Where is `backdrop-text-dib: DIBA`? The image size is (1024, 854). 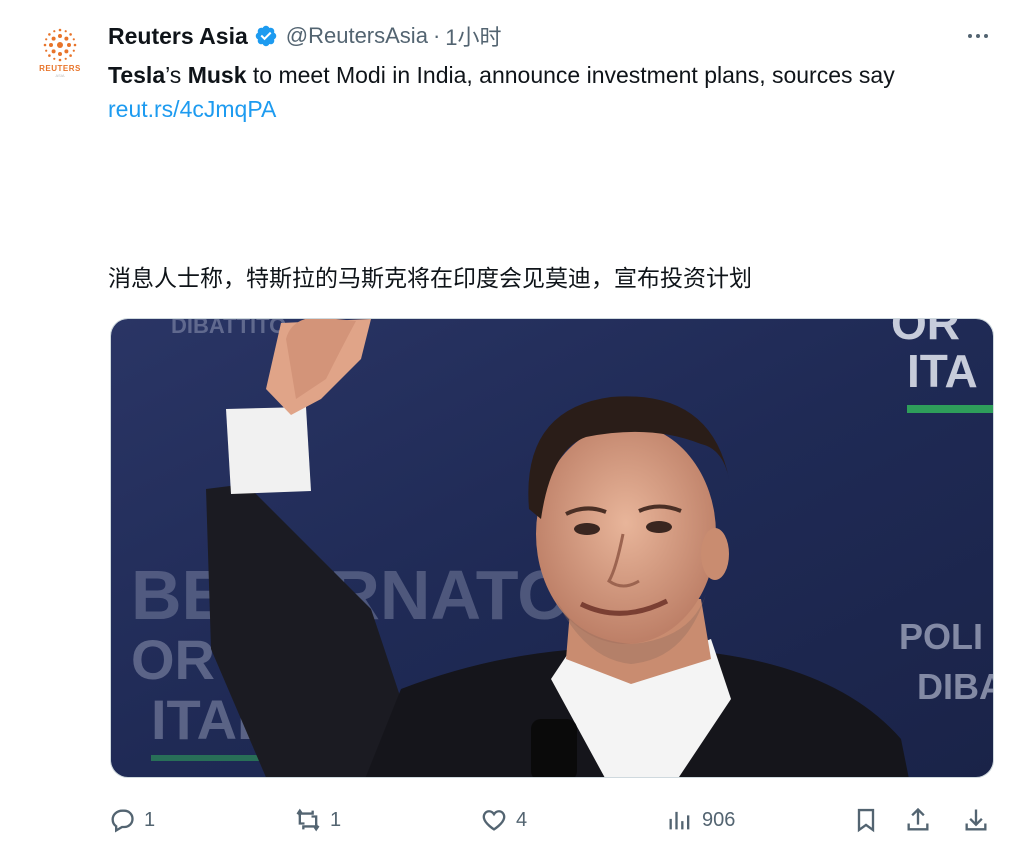
backdrop-text-dib: DIBA is located at coordinates (955, 686).